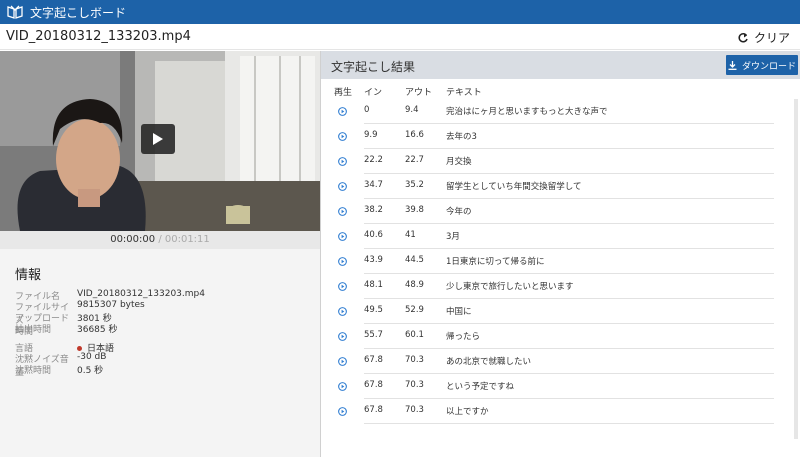 Image resolution: width=800 pixels, height=457 pixels. Describe the element at coordinates (373, 67) in the screenshot. I see `results-title: 文字起こし結果` at that location.